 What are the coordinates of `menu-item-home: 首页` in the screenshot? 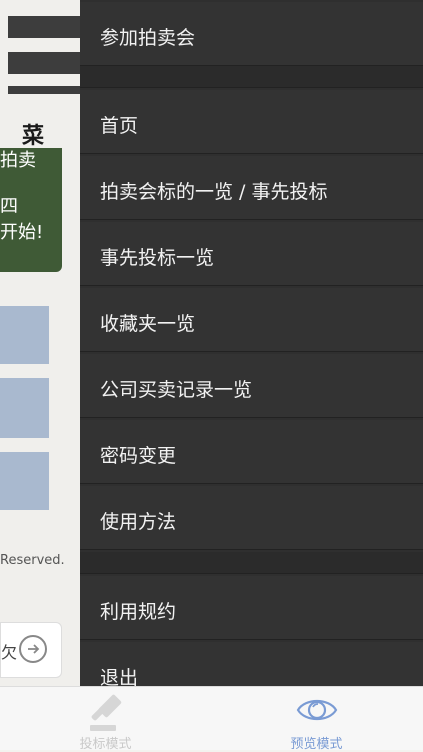 It's located at (251, 122).